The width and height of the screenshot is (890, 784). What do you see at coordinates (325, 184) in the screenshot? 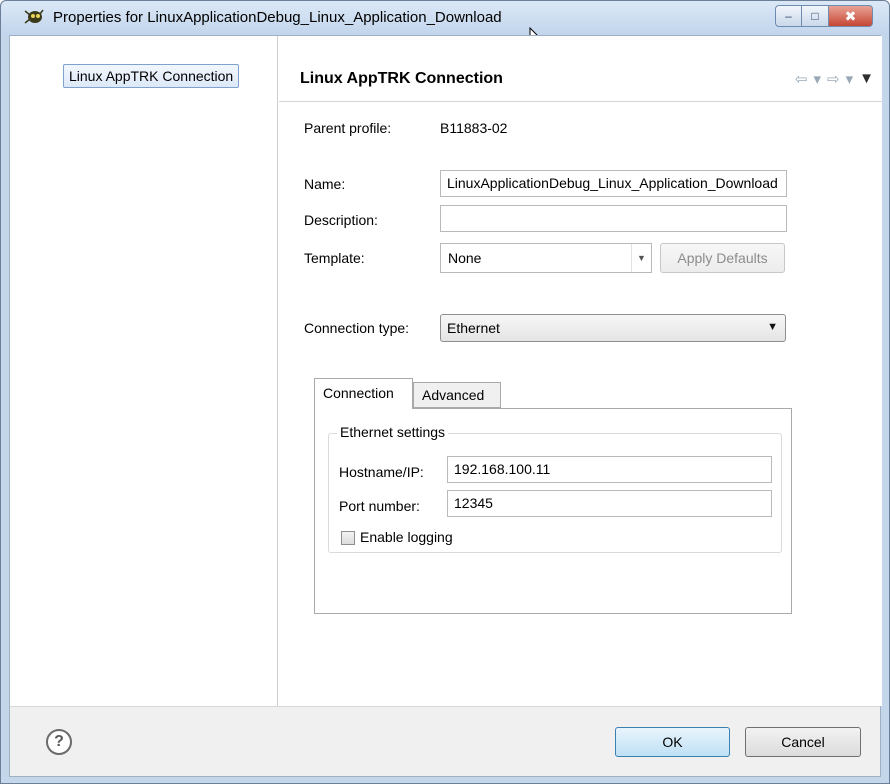
I see `name-label: Name:` at bounding box center [325, 184].